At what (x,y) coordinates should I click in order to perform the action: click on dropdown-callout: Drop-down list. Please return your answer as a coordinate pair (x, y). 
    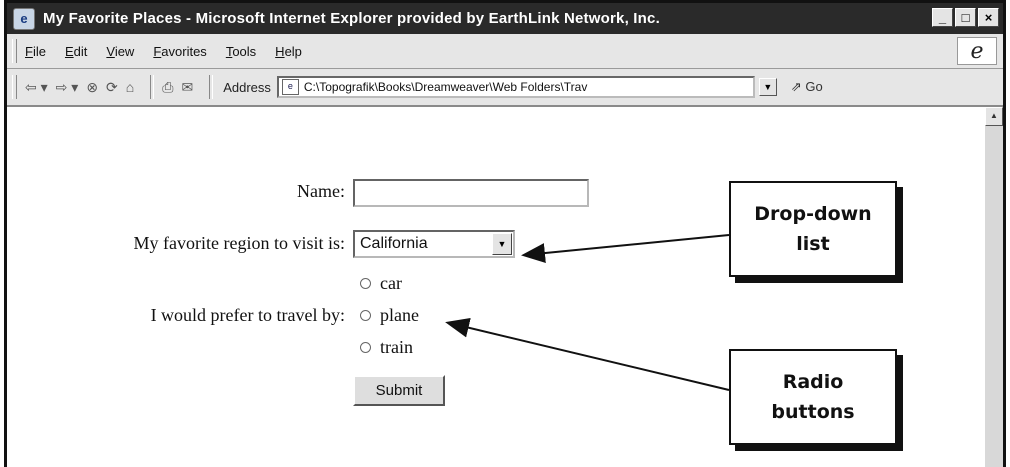
    Looking at the image, I should click on (813, 229).